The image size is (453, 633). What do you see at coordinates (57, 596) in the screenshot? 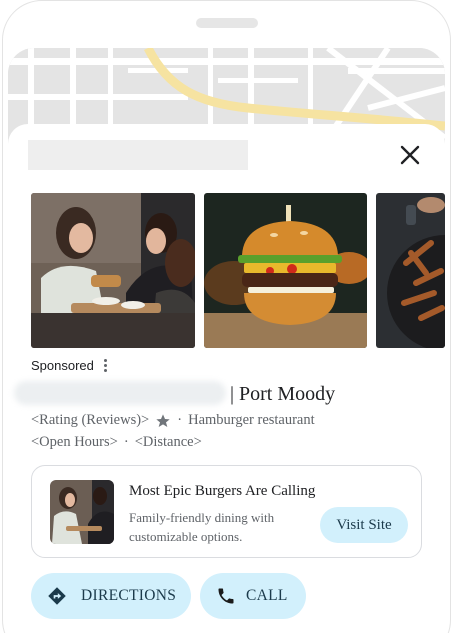
I see `directions-icon` at bounding box center [57, 596].